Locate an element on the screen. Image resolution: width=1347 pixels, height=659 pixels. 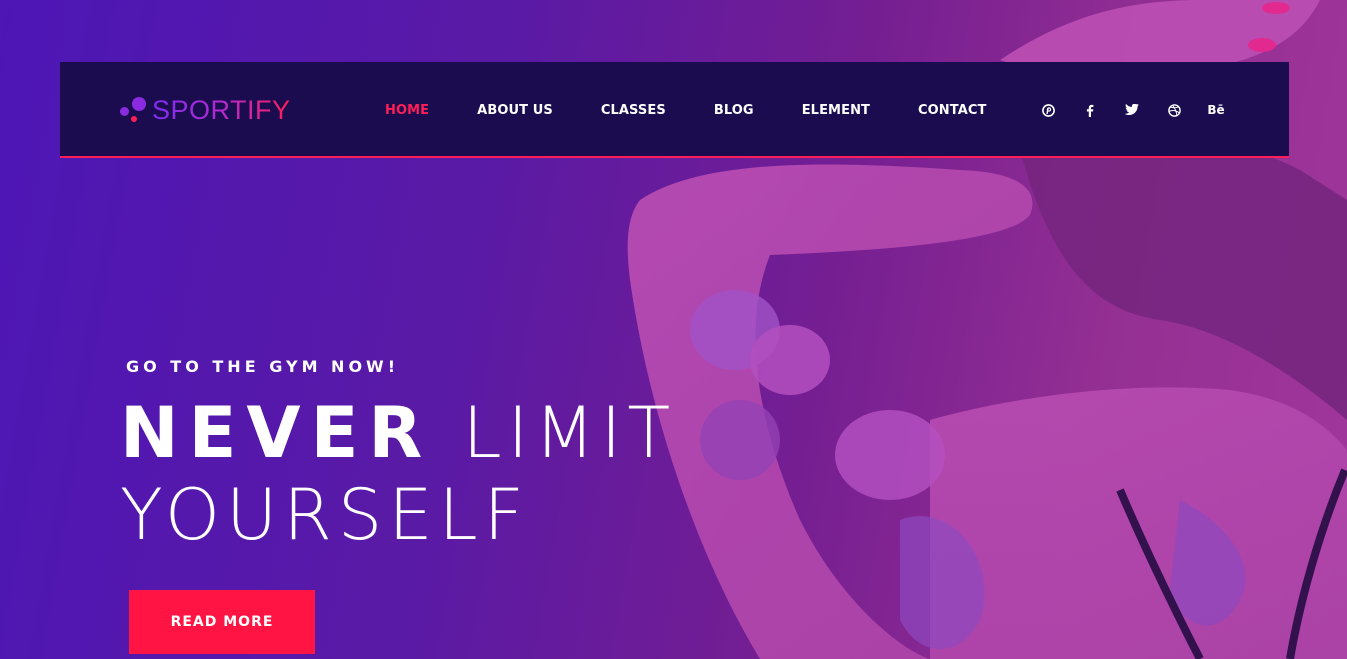
brand-name: SPORTIFY is located at coordinates (221, 109).